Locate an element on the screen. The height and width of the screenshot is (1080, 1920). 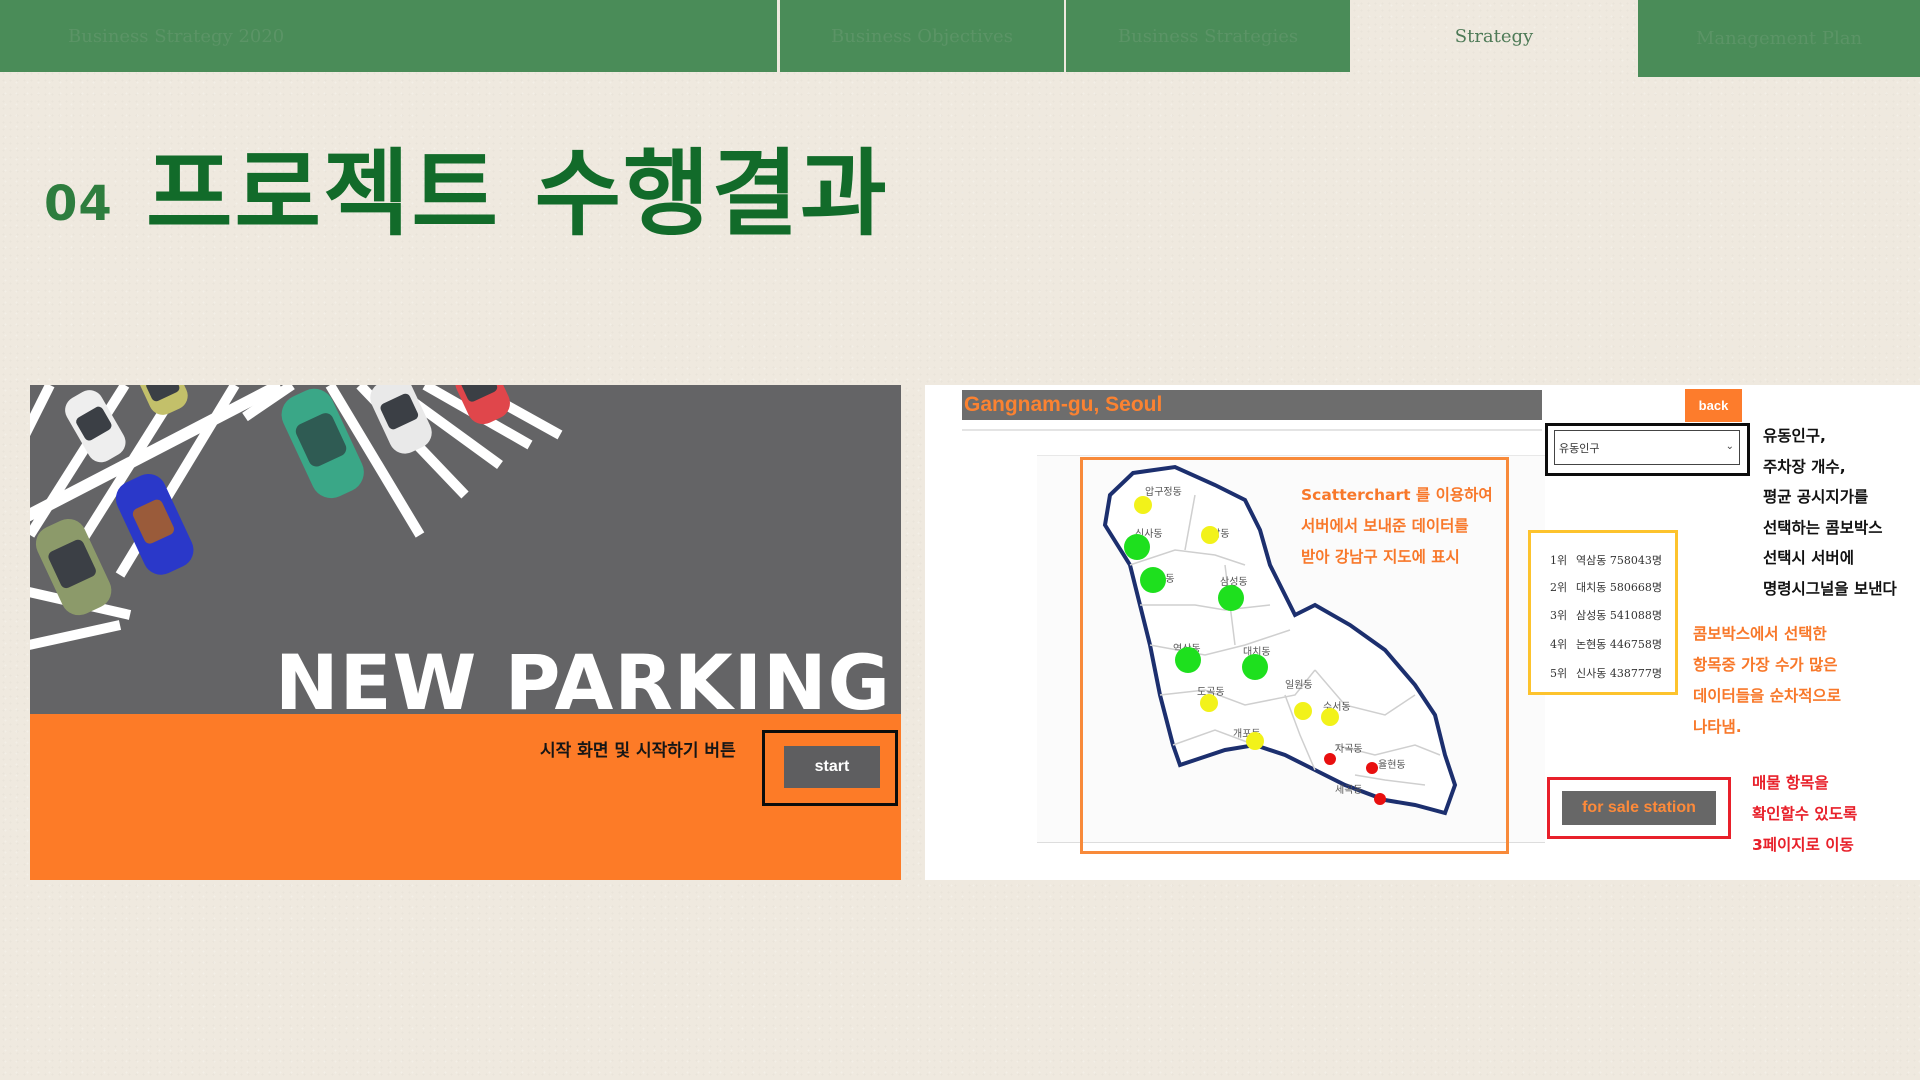
chevron-down-icon: ⌄ is located at coordinates (1730, 446).